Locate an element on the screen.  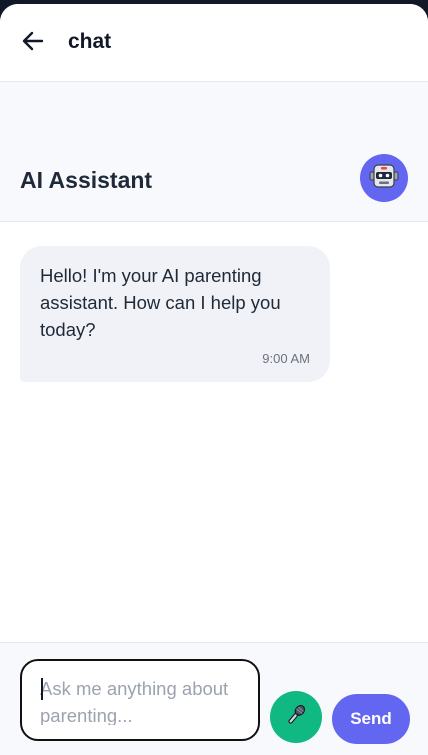
message-input-box is located at coordinates (140, 700).